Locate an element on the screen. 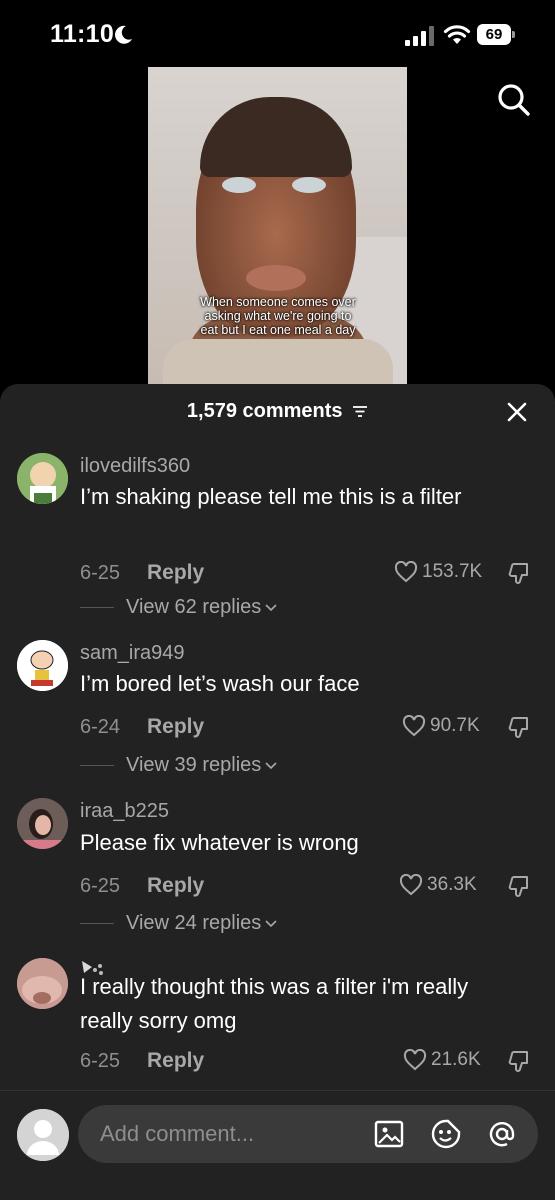 This screenshot has width=555, height=1200. emoji-icon is located at coordinates (446, 1134).